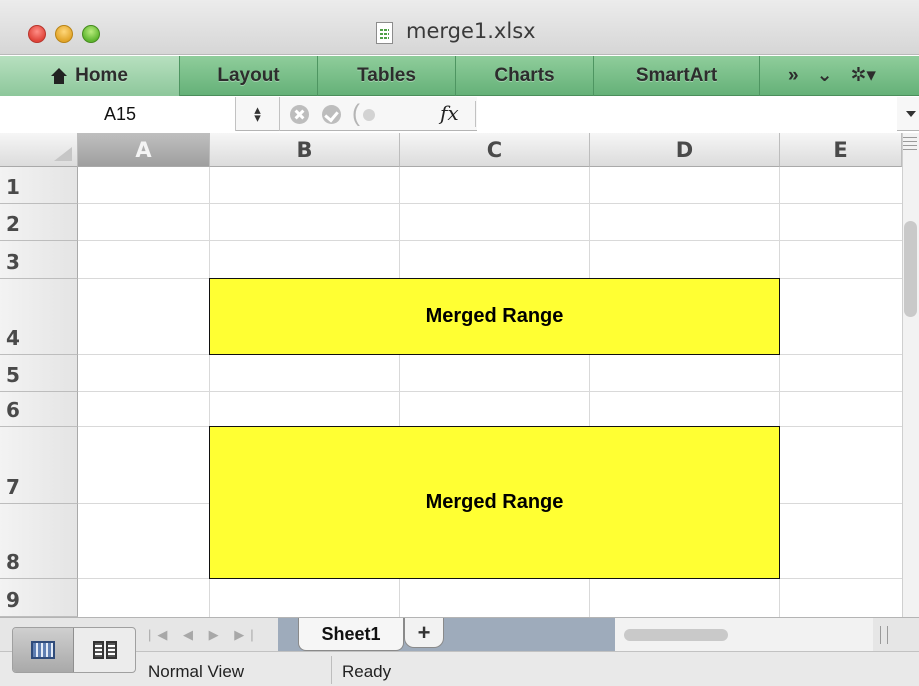 This screenshot has height=686, width=919. Describe the element at coordinates (459, 668) in the screenshot. I see `status-bar` at that location.